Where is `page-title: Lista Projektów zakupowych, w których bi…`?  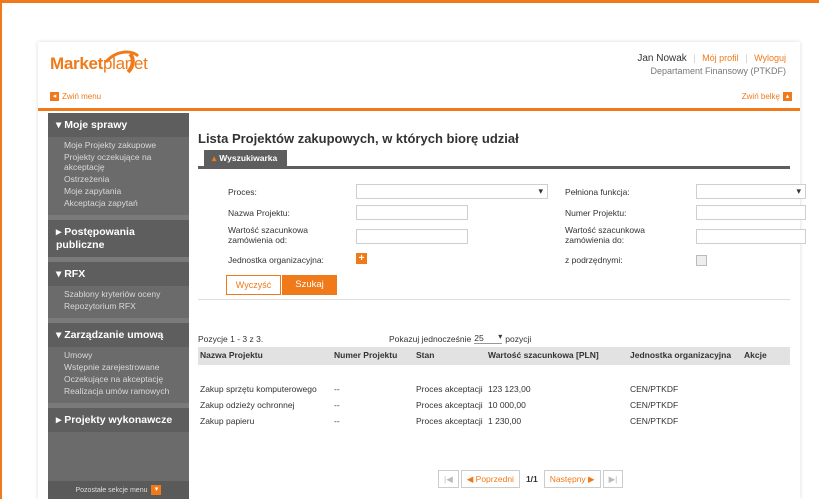 page-title: Lista Projektów zakupowych, w których bi… is located at coordinates (358, 138).